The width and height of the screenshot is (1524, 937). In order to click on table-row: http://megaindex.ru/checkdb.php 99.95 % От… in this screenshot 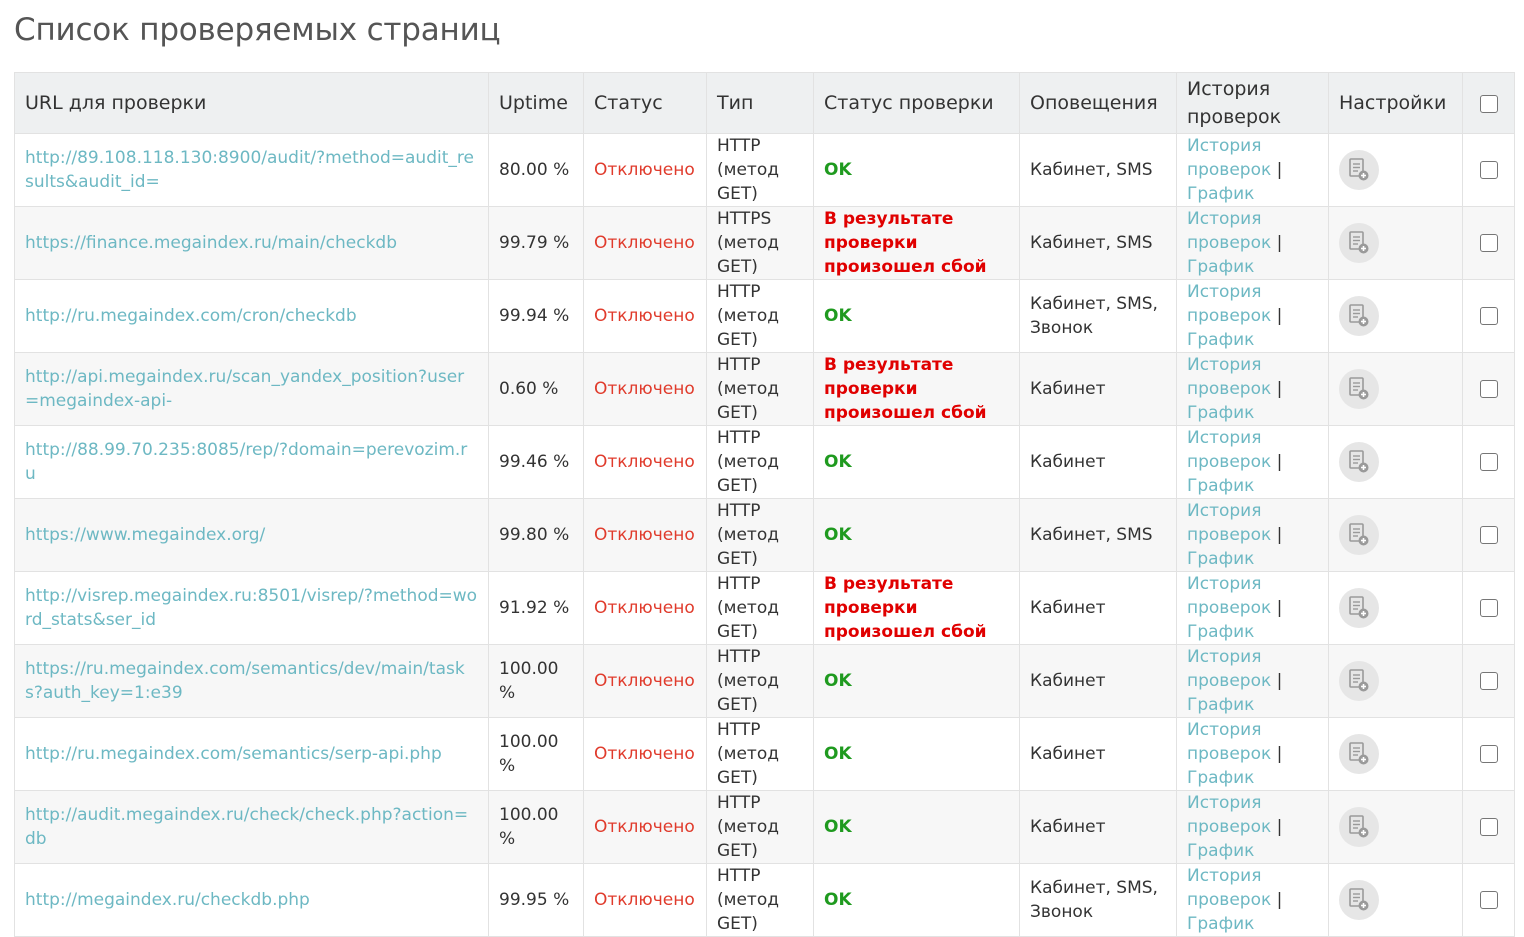, I will do `click(764, 900)`.